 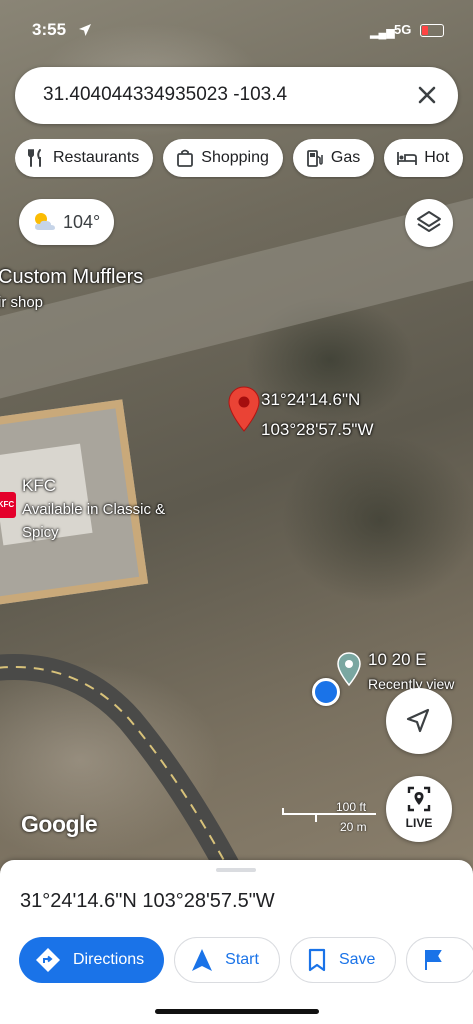 I want to click on search-bar: 31.404044334935023 -103.4, so click(x=236, y=95).